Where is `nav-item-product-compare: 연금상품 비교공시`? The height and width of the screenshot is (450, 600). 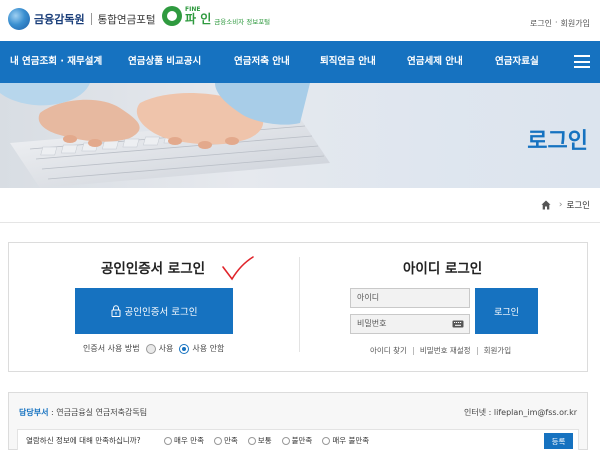 nav-item-product-compare: 연금상품 비교공시 is located at coordinates (164, 62).